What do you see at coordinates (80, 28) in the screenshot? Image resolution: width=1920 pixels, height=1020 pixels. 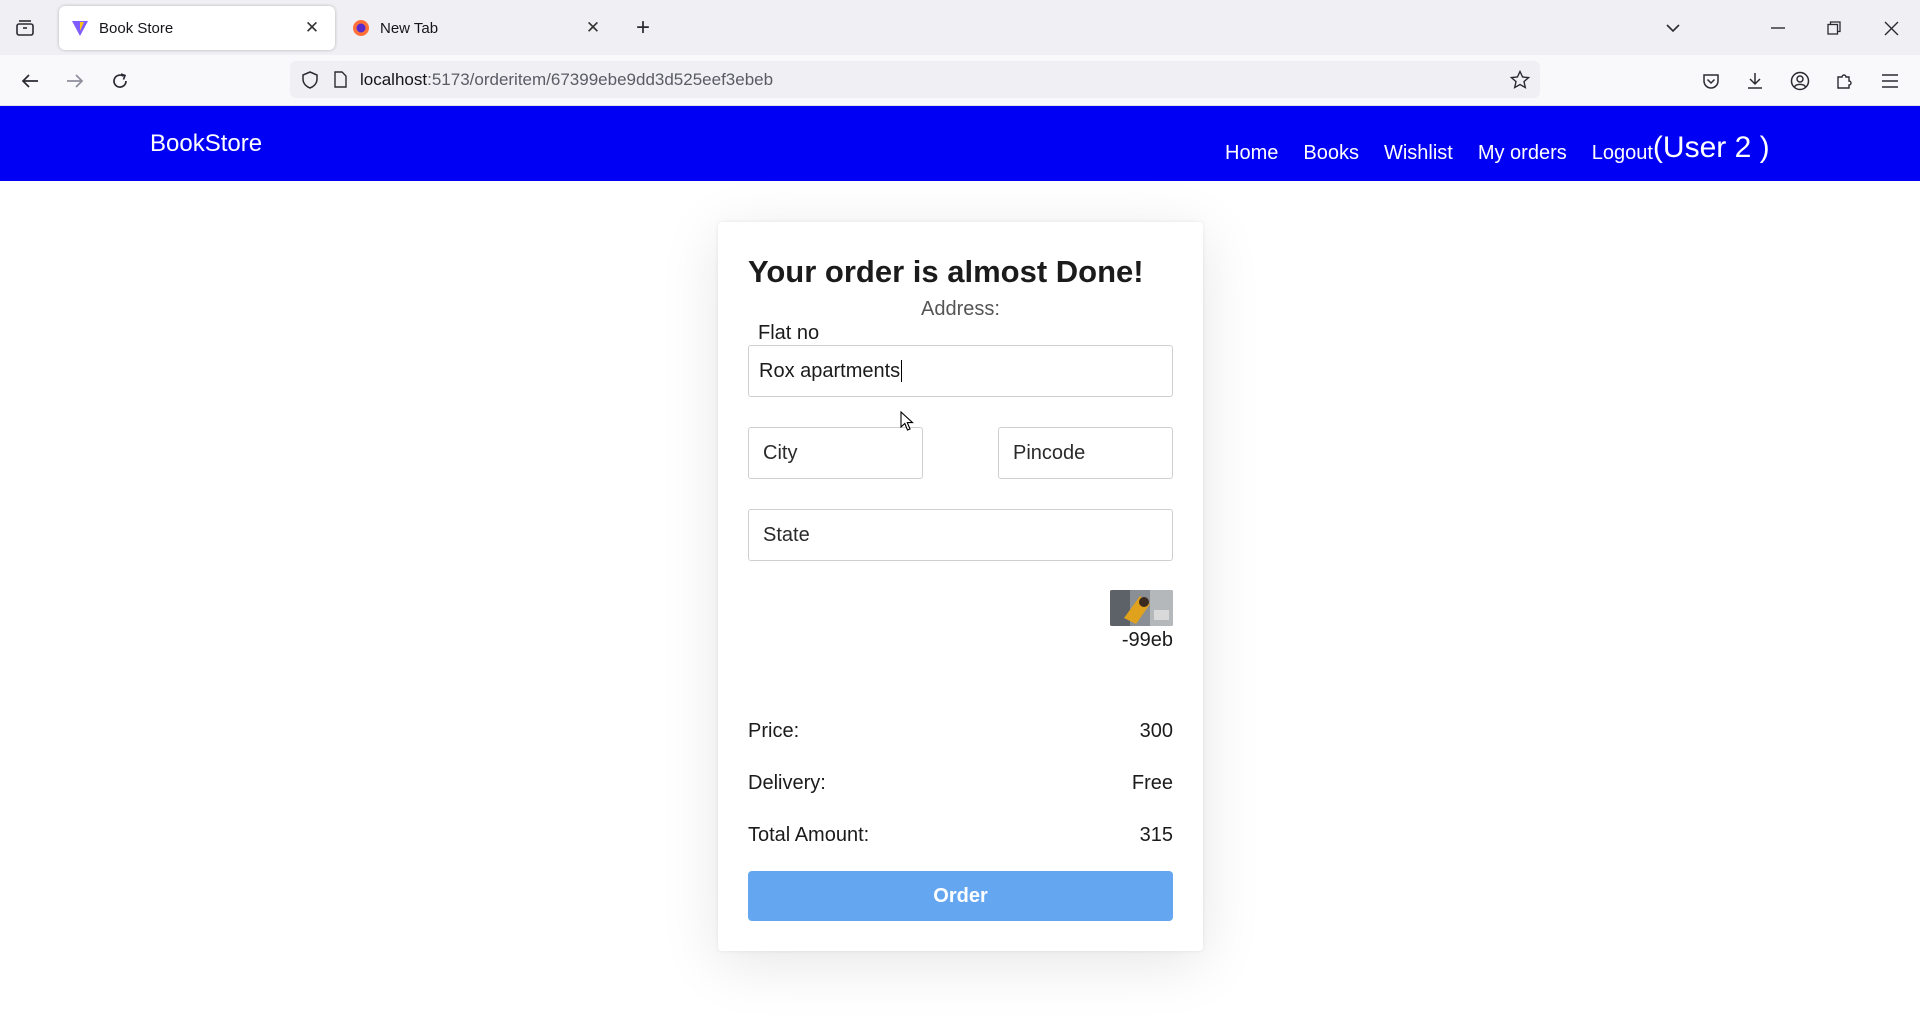 I see `vite-logo-icon` at bounding box center [80, 28].